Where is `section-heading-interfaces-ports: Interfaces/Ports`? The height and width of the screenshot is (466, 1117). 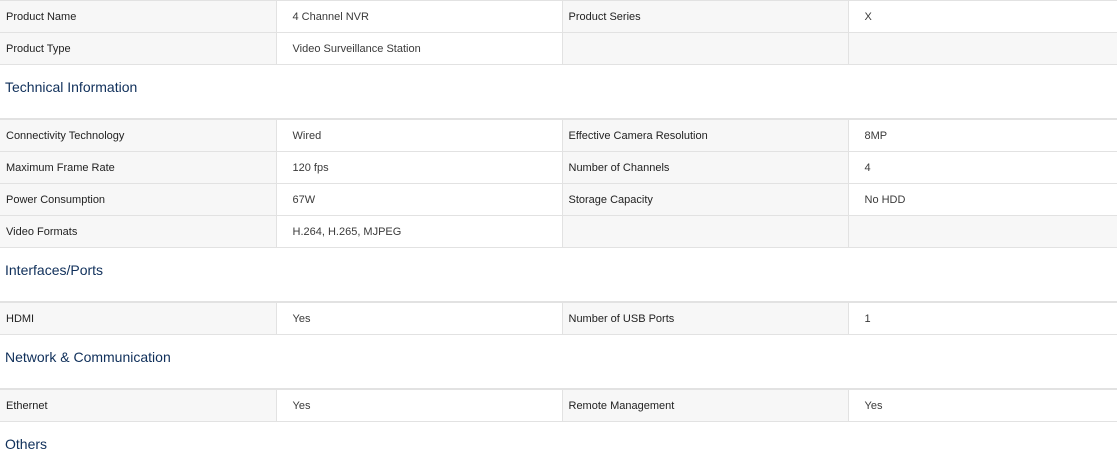 section-heading-interfaces-ports: Interfaces/Ports is located at coordinates (558, 275).